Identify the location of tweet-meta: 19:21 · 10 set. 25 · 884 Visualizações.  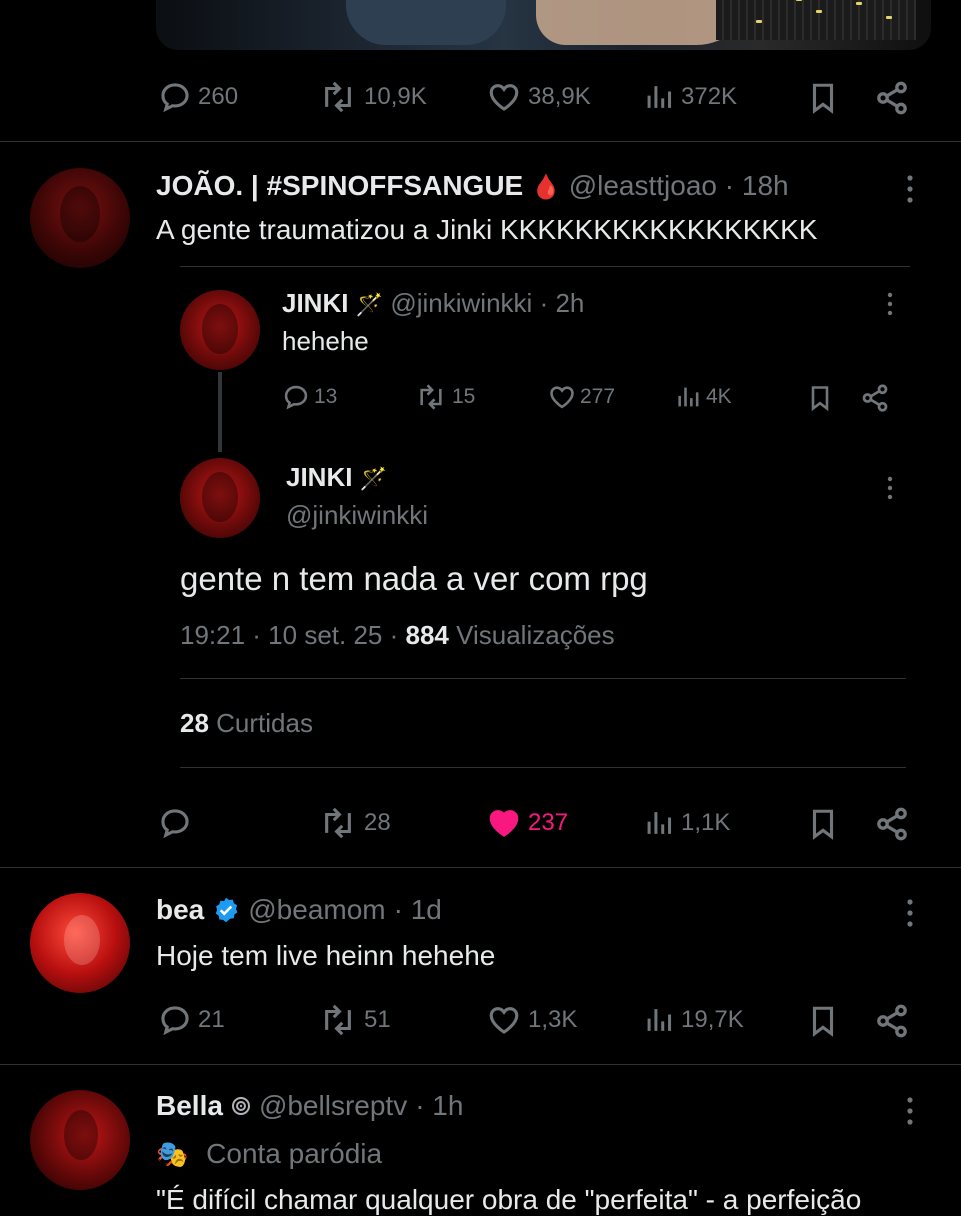
(397, 635).